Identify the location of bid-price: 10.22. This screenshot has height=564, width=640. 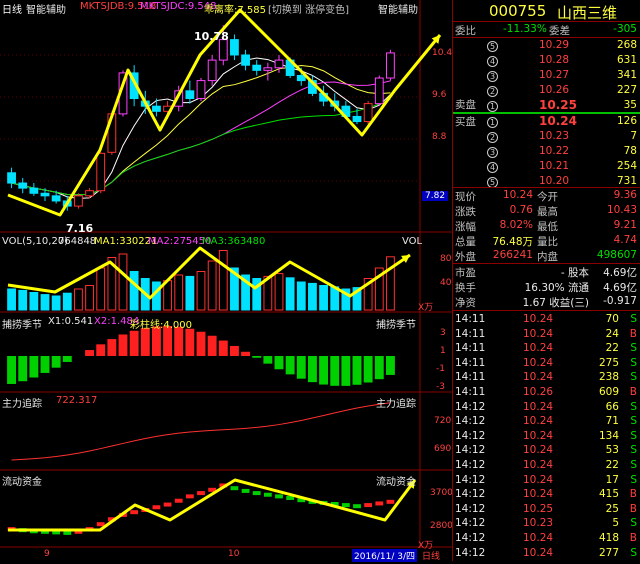
(554, 151).